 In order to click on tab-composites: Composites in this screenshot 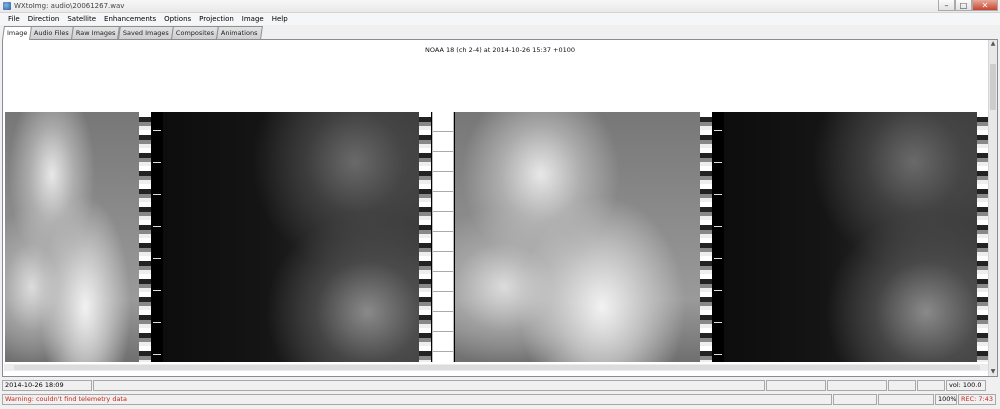, I will do `click(194, 32)`.